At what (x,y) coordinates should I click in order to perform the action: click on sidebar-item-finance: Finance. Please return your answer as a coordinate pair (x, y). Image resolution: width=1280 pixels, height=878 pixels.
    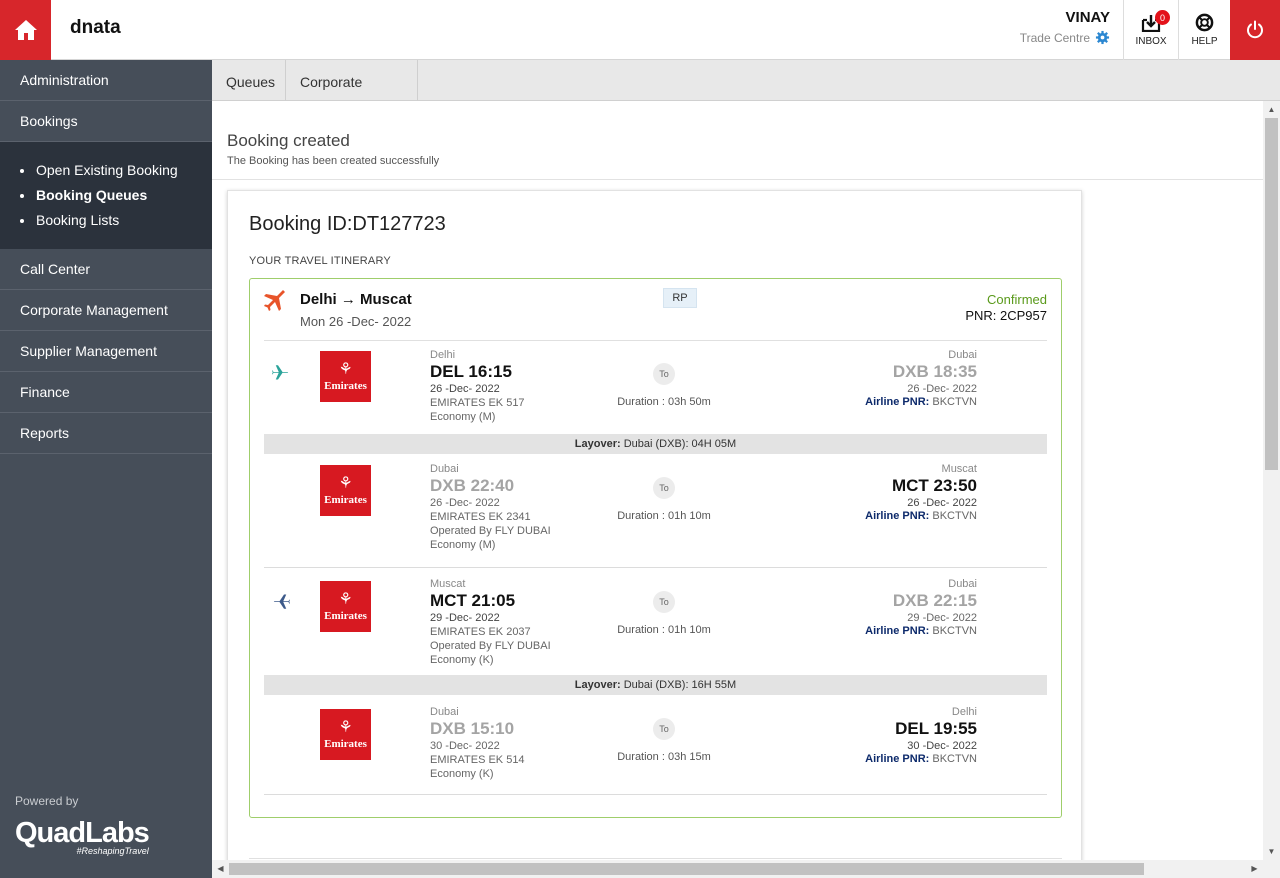
    Looking at the image, I should click on (106, 392).